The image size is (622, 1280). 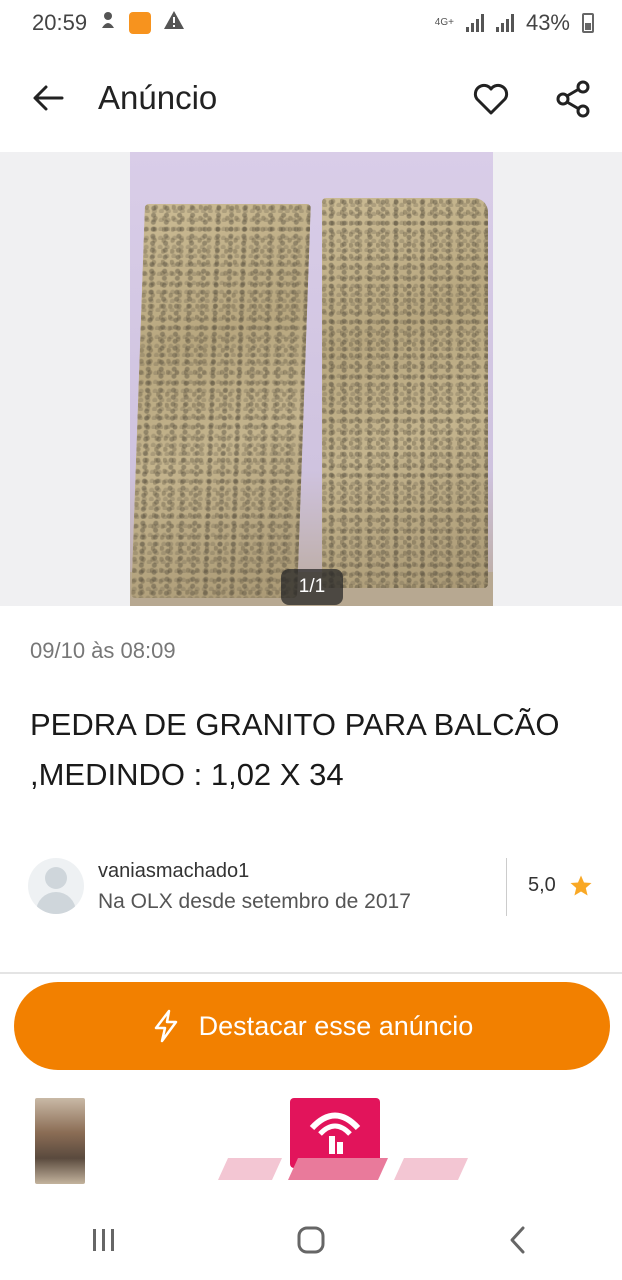 What do you see at coordinates (405, 393) in the screenshot?
I see `granite-slab-right` at bounding box center [405, 393].